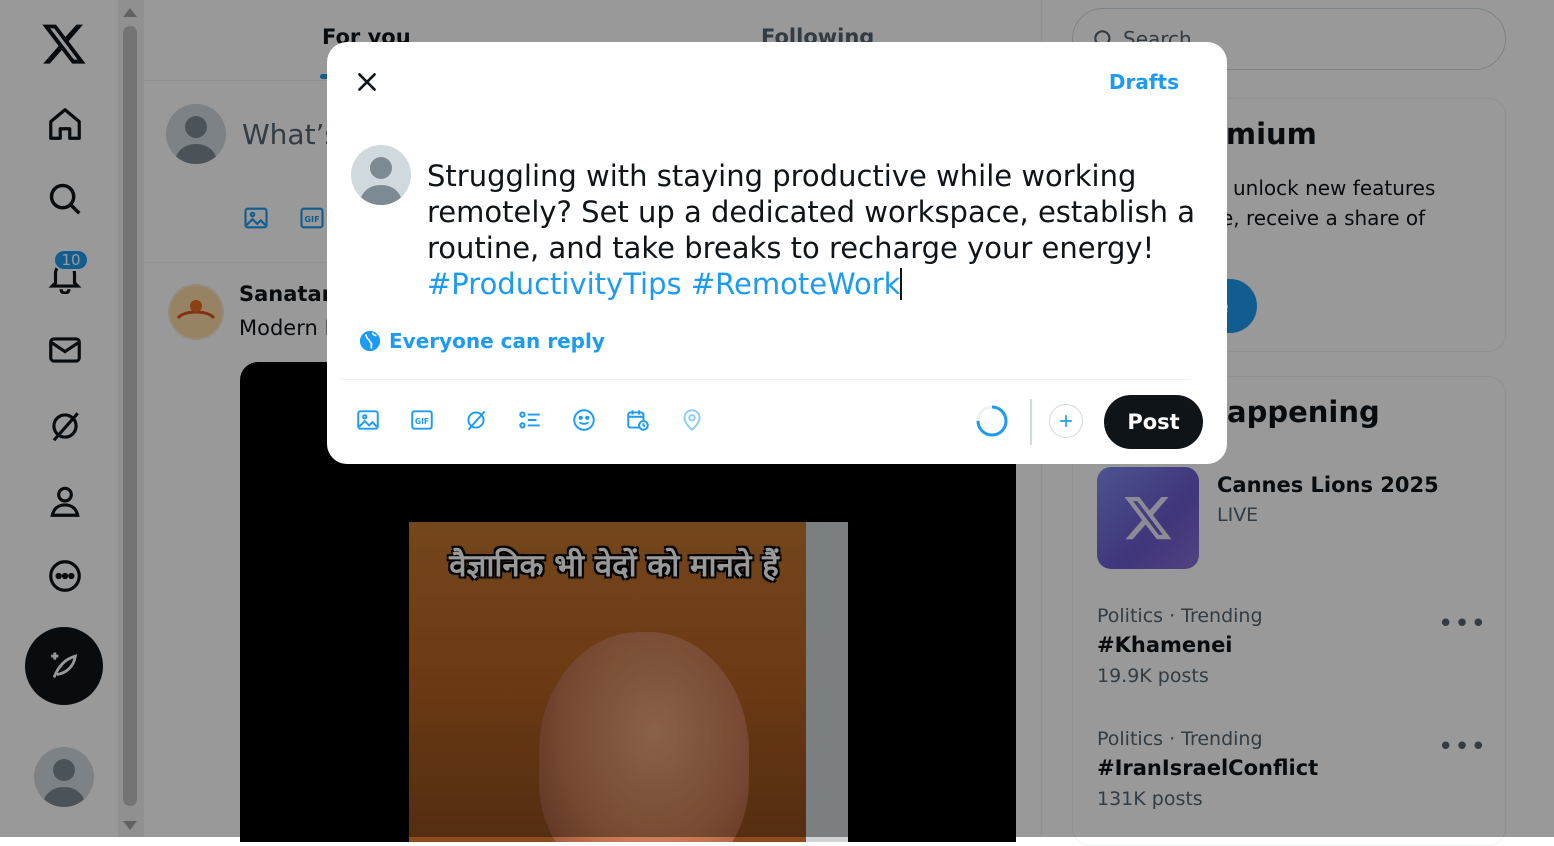  Describe the element at coordinates (584, 420) in the screenshot. I see `emoji-icon` at that location.